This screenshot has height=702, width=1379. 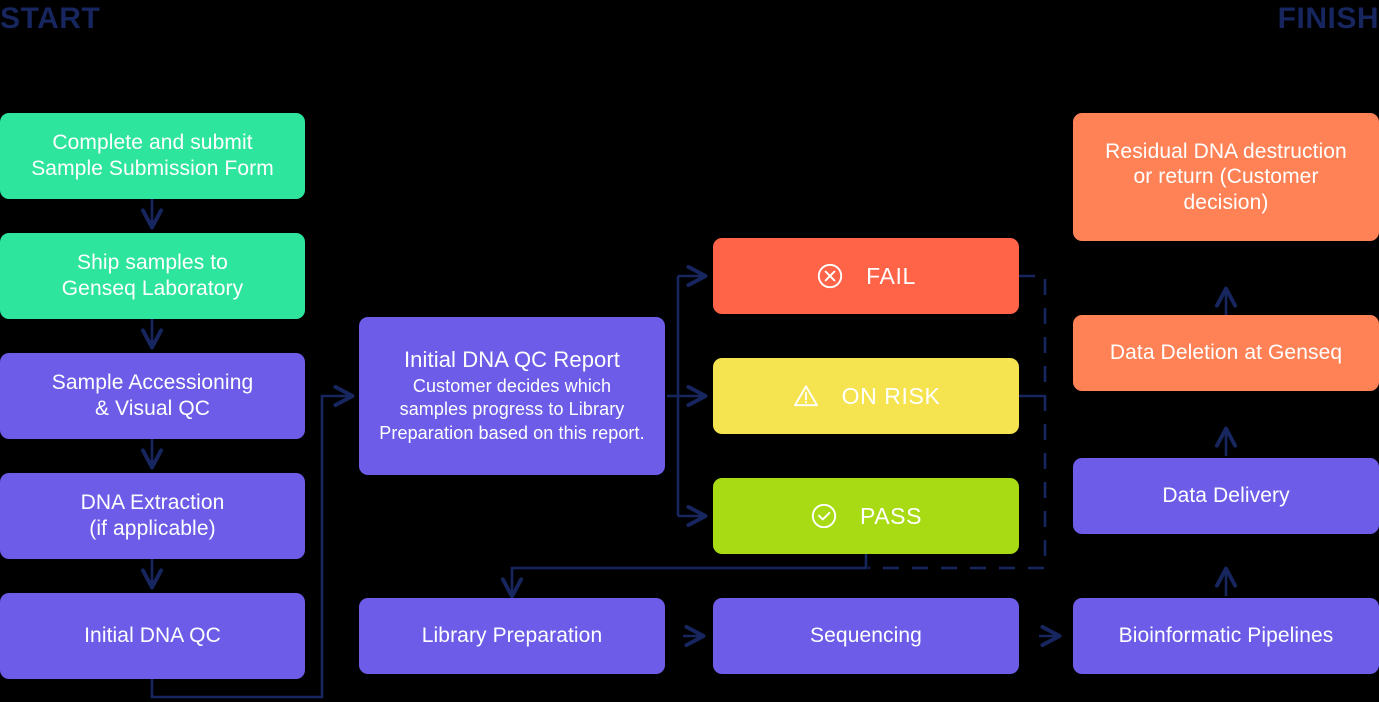 I want to click on node-line: Data Delivery, so click(x=1226, y=496).